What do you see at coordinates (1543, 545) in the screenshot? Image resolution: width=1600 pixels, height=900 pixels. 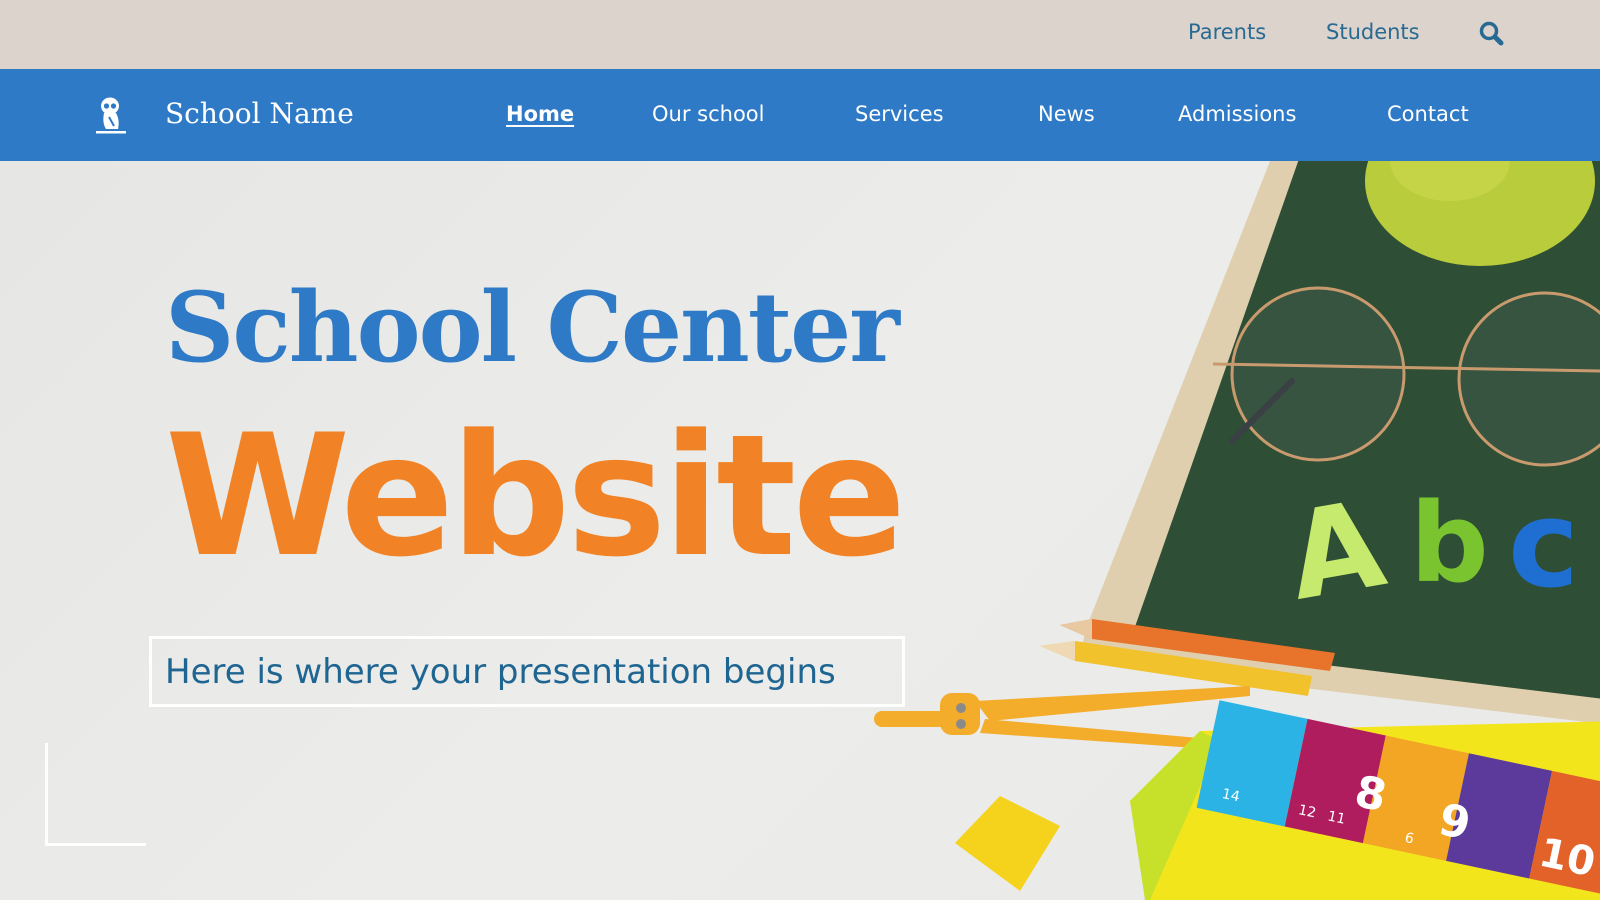 I see `letter-c: c` at bounding box center [1543, 545].